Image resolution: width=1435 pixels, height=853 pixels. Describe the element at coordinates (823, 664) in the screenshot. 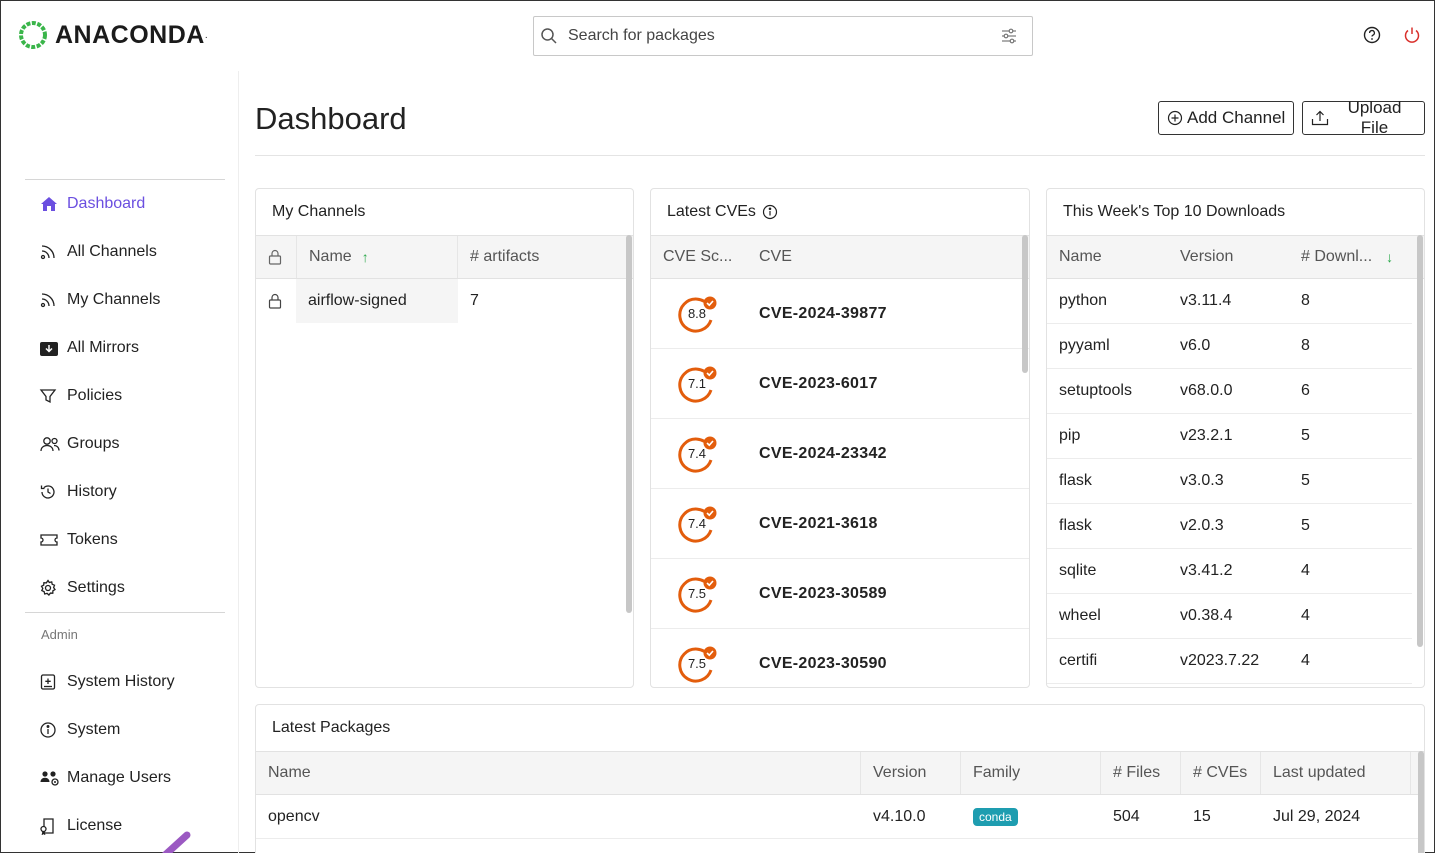

I see `cve-id: CVE-2023-30590` at that location.